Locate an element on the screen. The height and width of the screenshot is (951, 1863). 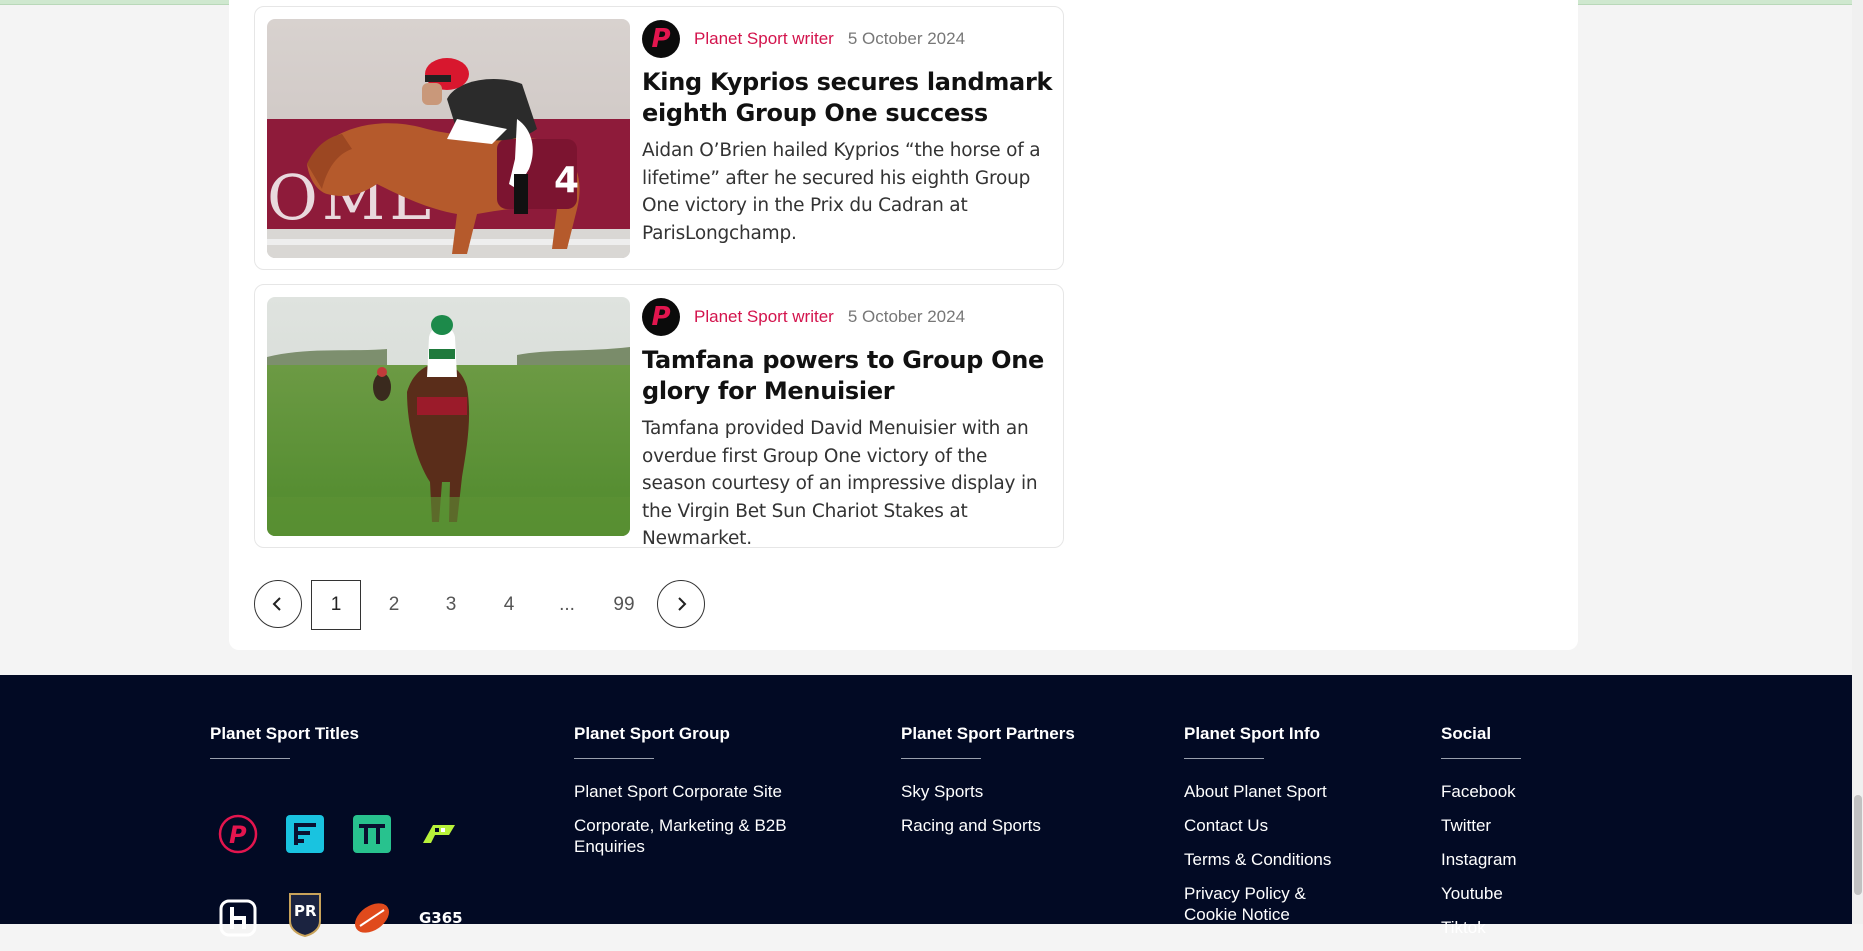
previous-page-button is located at coordinates (278, 604).